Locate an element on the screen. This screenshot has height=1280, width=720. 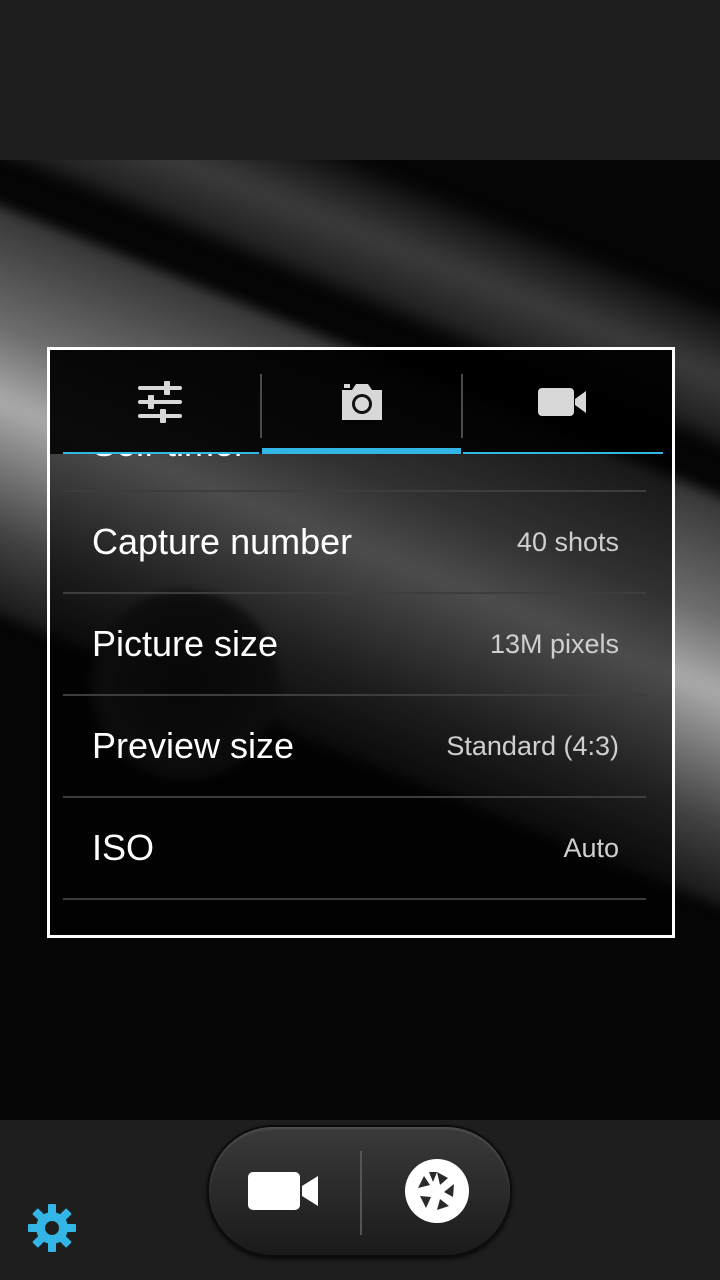
settings-tabs is located at coordinates (361, 402).